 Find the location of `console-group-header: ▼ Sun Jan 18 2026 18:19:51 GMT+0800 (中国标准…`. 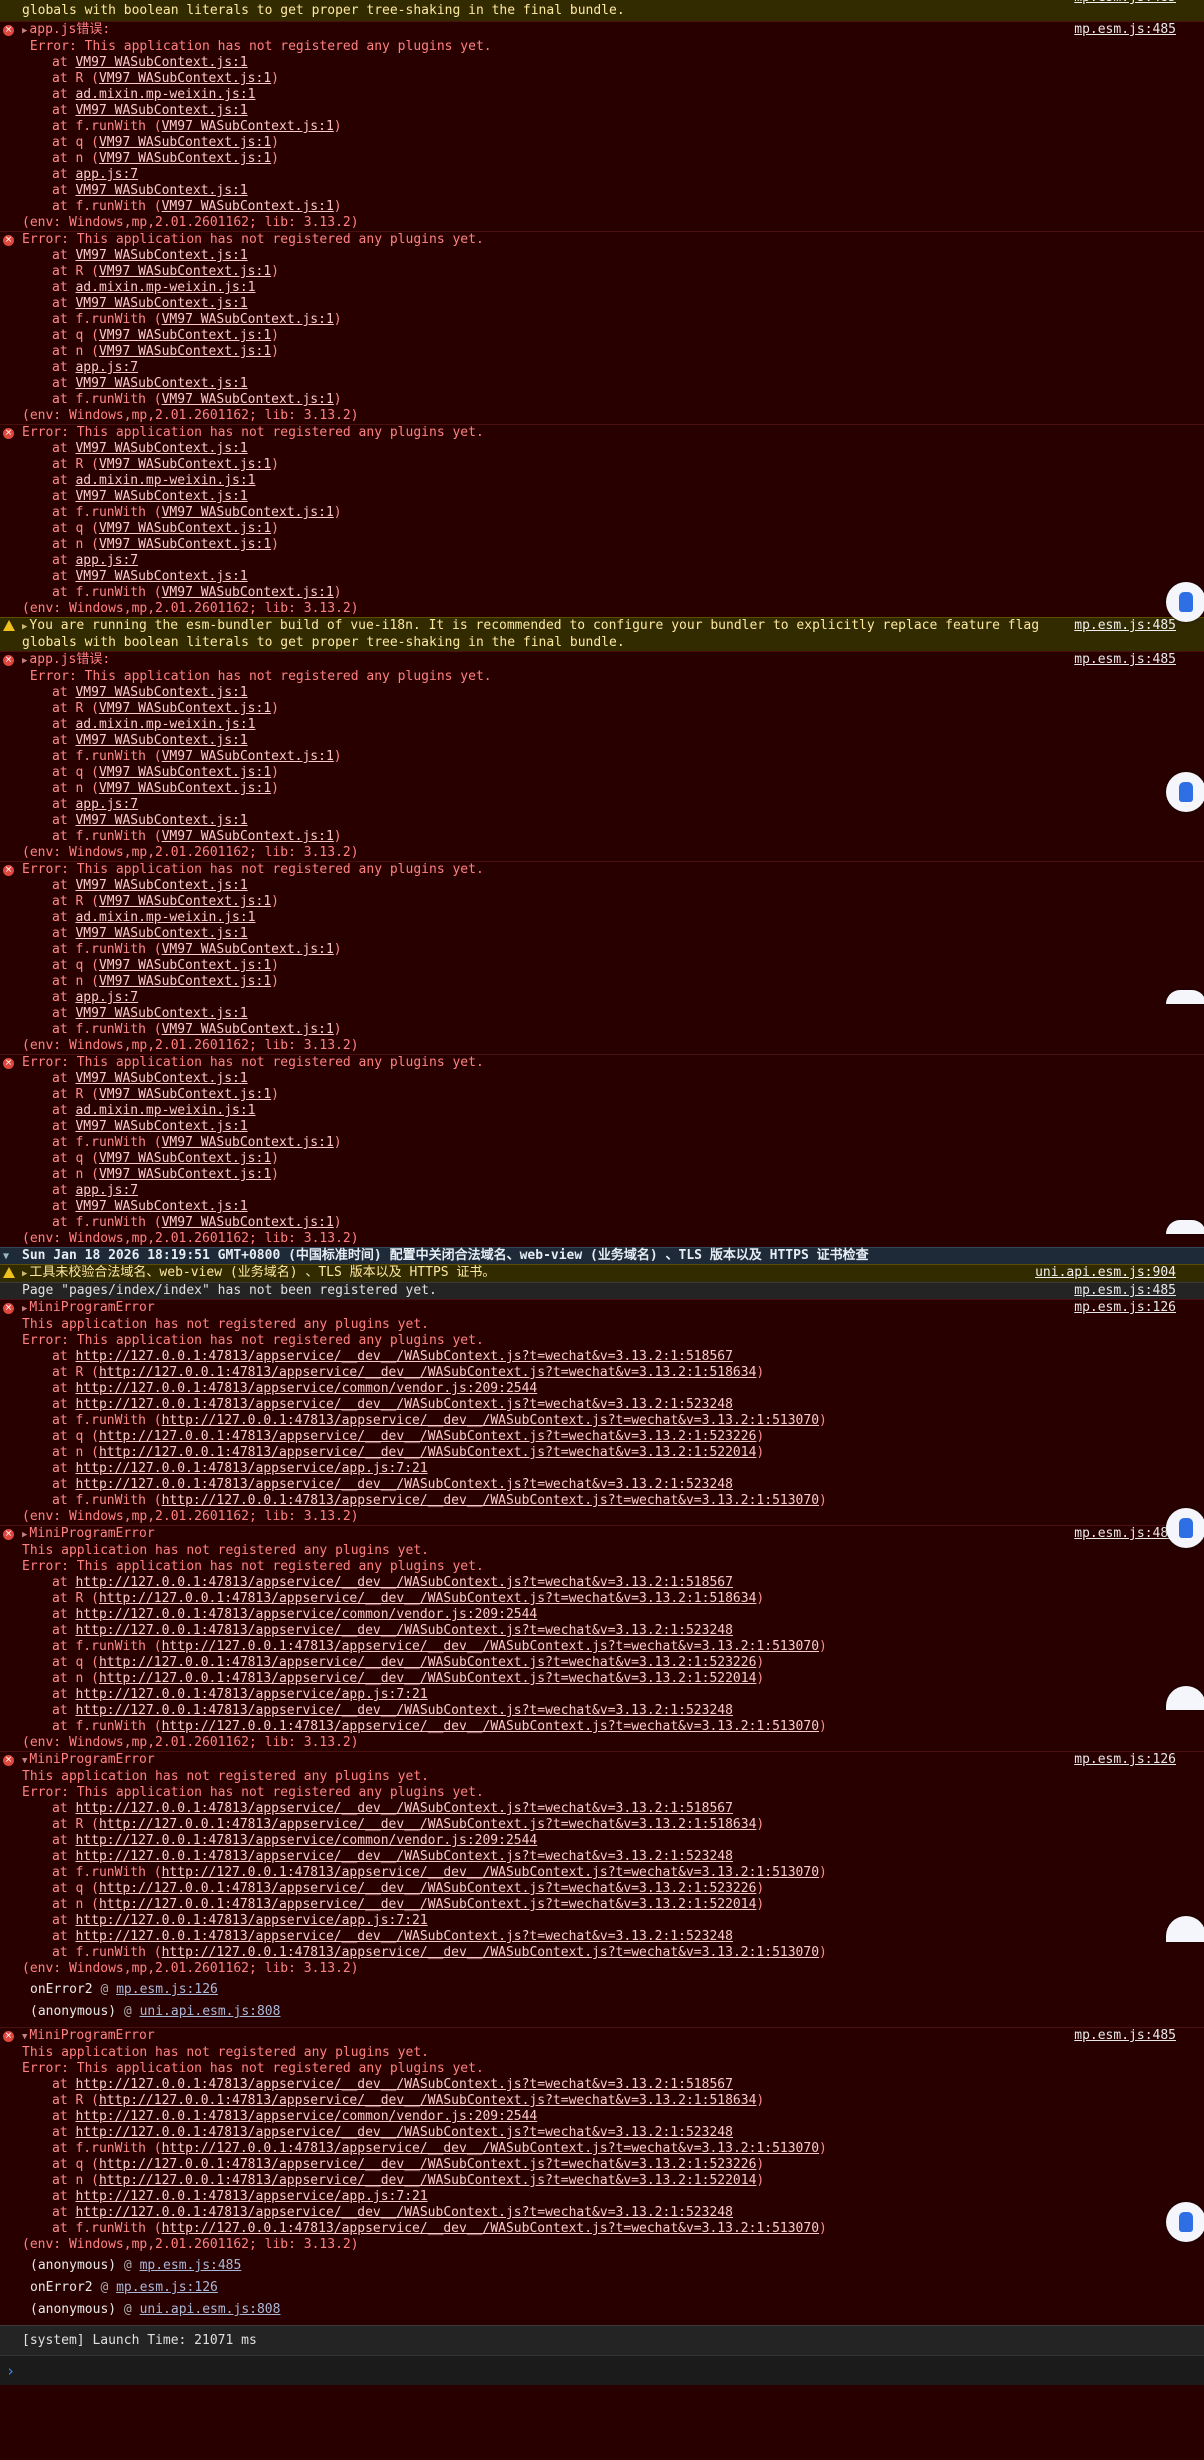

console-group-header: ▼ Sun Jan 18 2026 18:19:51 GMT+0800 (中国标准… is located at coordinates (602, 1255).